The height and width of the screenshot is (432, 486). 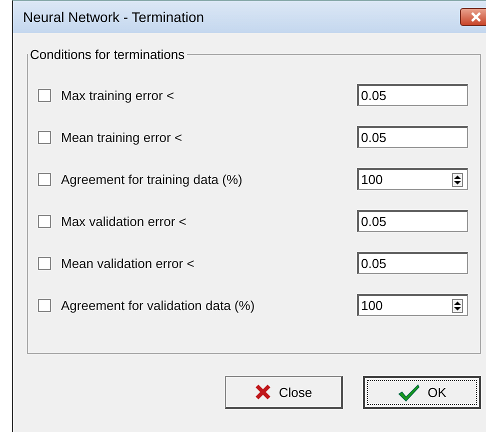 What do you see at coordinates (409, 393) in the screenshot?
I see `checkmark-icon` at bounding box center [409, 393].